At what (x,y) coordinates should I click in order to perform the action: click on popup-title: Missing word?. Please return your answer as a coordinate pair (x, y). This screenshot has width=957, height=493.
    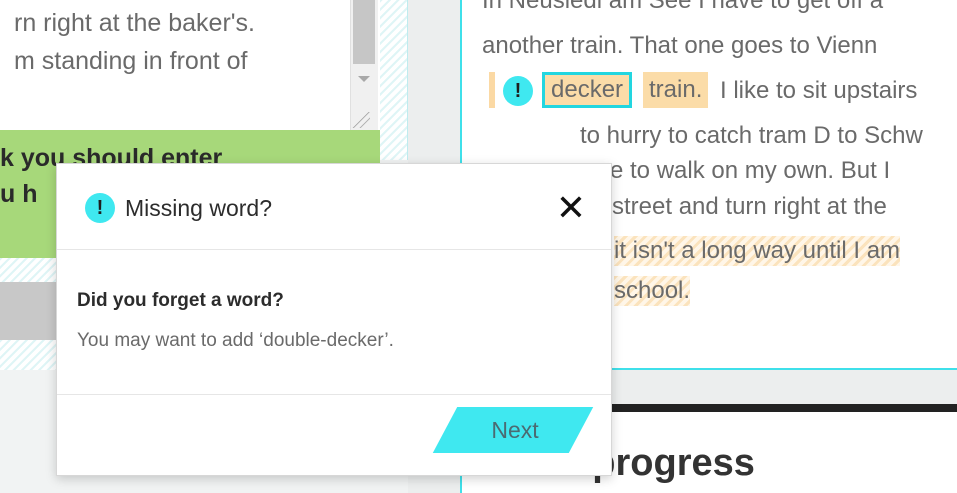
    Looking at the image, I should click on (198, 208).